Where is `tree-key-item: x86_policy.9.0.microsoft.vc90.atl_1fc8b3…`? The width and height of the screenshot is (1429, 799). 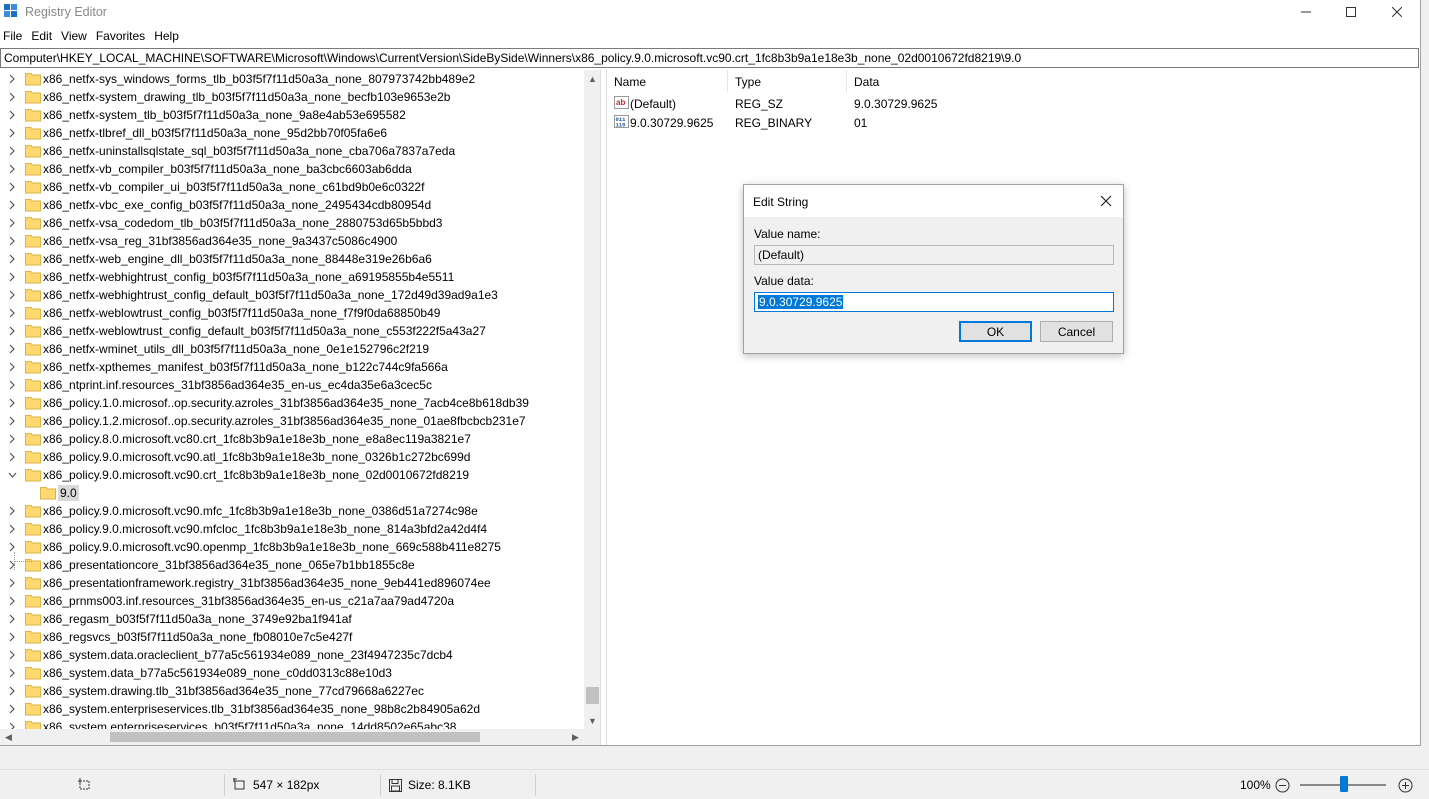 tree-key-item: x86_policy.9.0.microsoft.vc90.atl_1fc8b3… is located at coordinates (292, 457).